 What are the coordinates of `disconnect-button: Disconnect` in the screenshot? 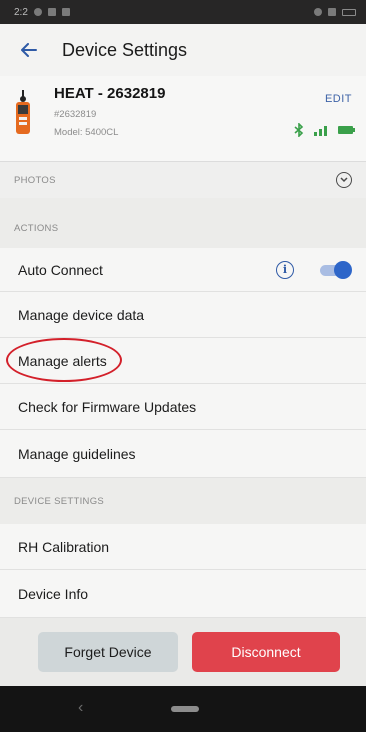 It's located at (266, 652).